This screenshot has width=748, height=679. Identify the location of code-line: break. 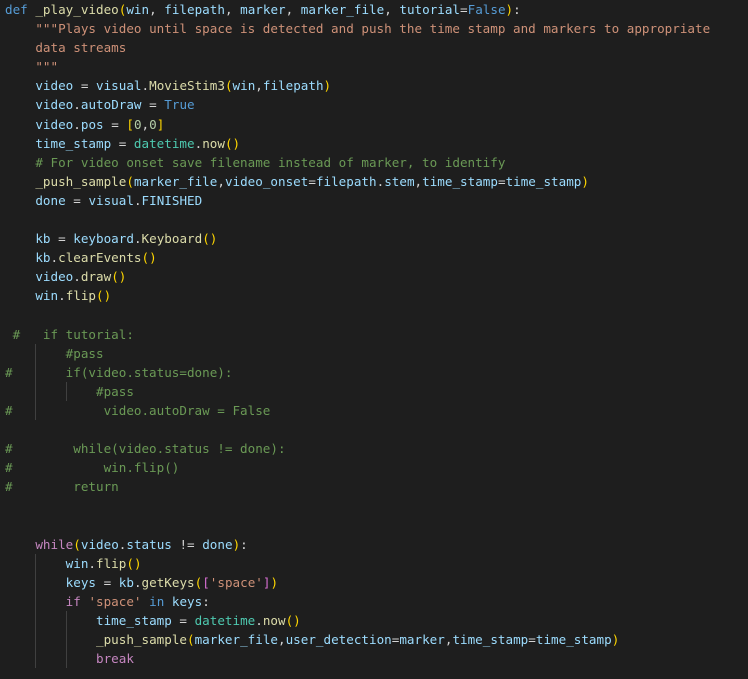
(374, 659).